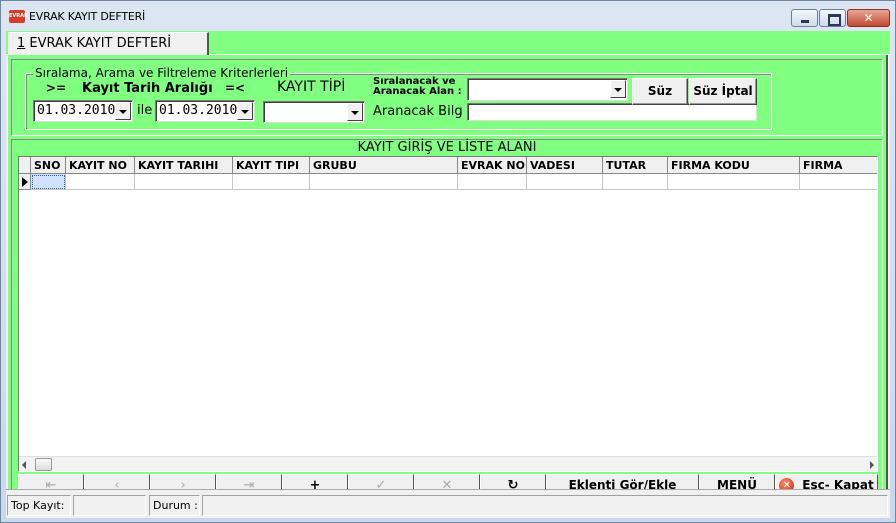  I want to click on tab-strip: 1 EVRAK KAYIT DEFTERİ, so click(448, 43).